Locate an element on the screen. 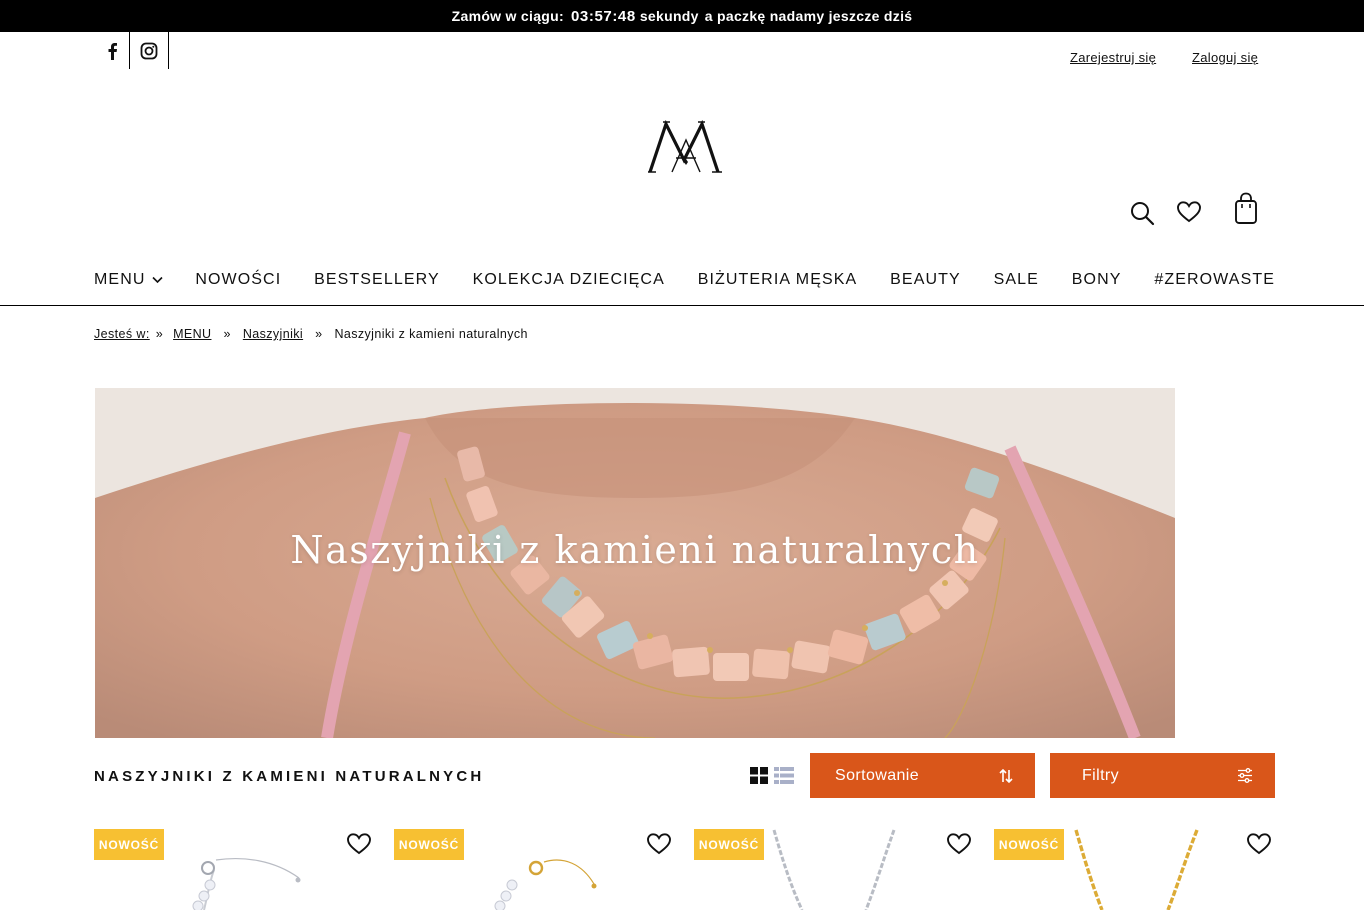 The image size is (1364, 910). nav-item-label: BEAUTY is located at coordinates (925, 279).